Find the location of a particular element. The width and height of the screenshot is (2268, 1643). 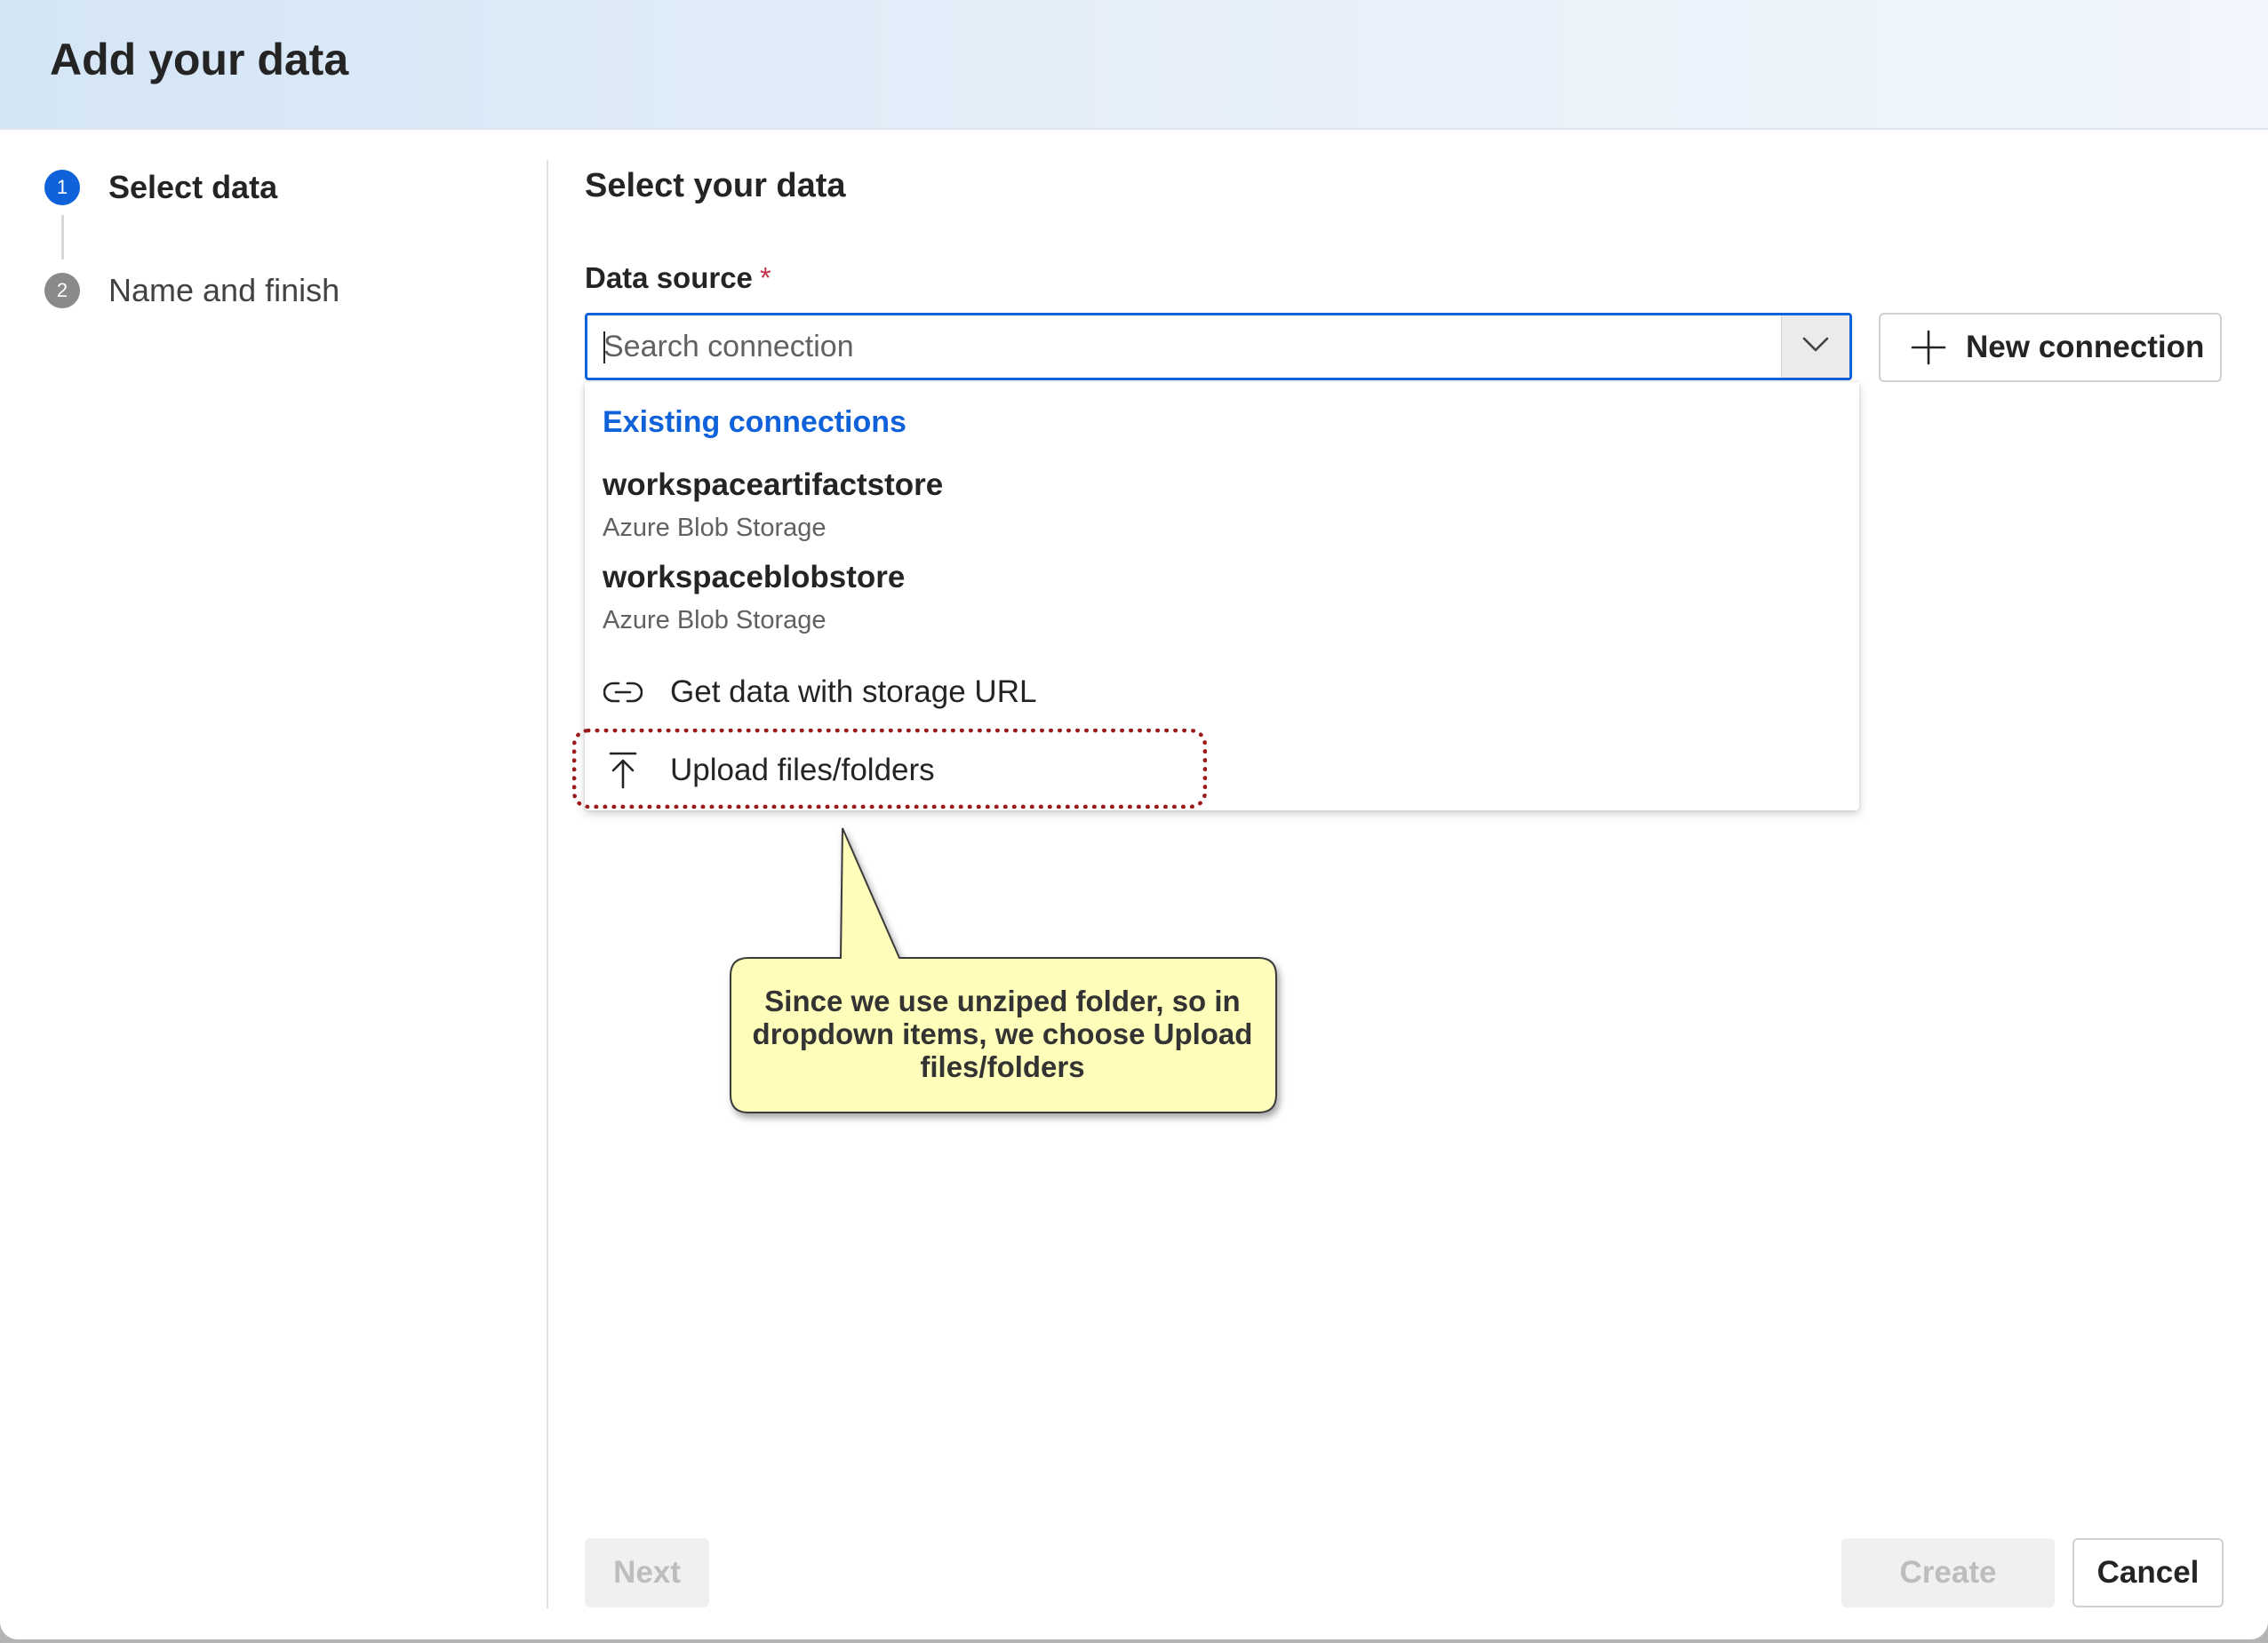

chevron-down-icon is located at coordinates (1816, 347).